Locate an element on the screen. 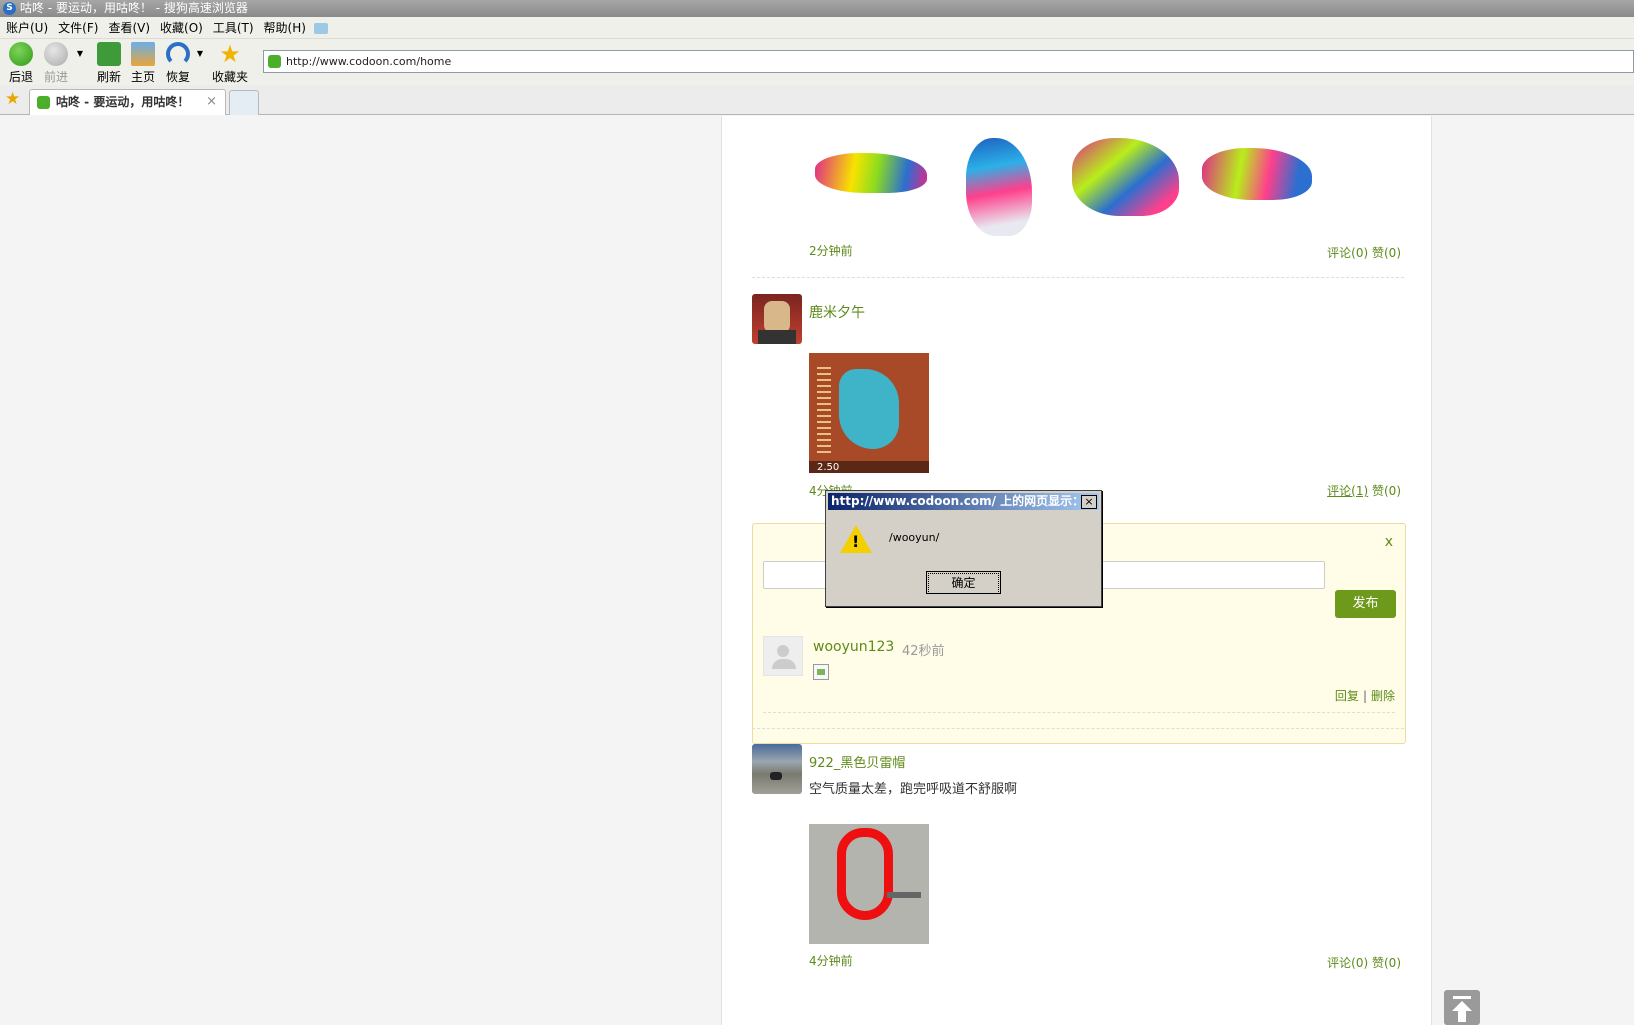 The width and height of the screenshot is (1634, 1025). post3-actions: 评论(0) 赞(0) is located at coordinates (1364, 962).